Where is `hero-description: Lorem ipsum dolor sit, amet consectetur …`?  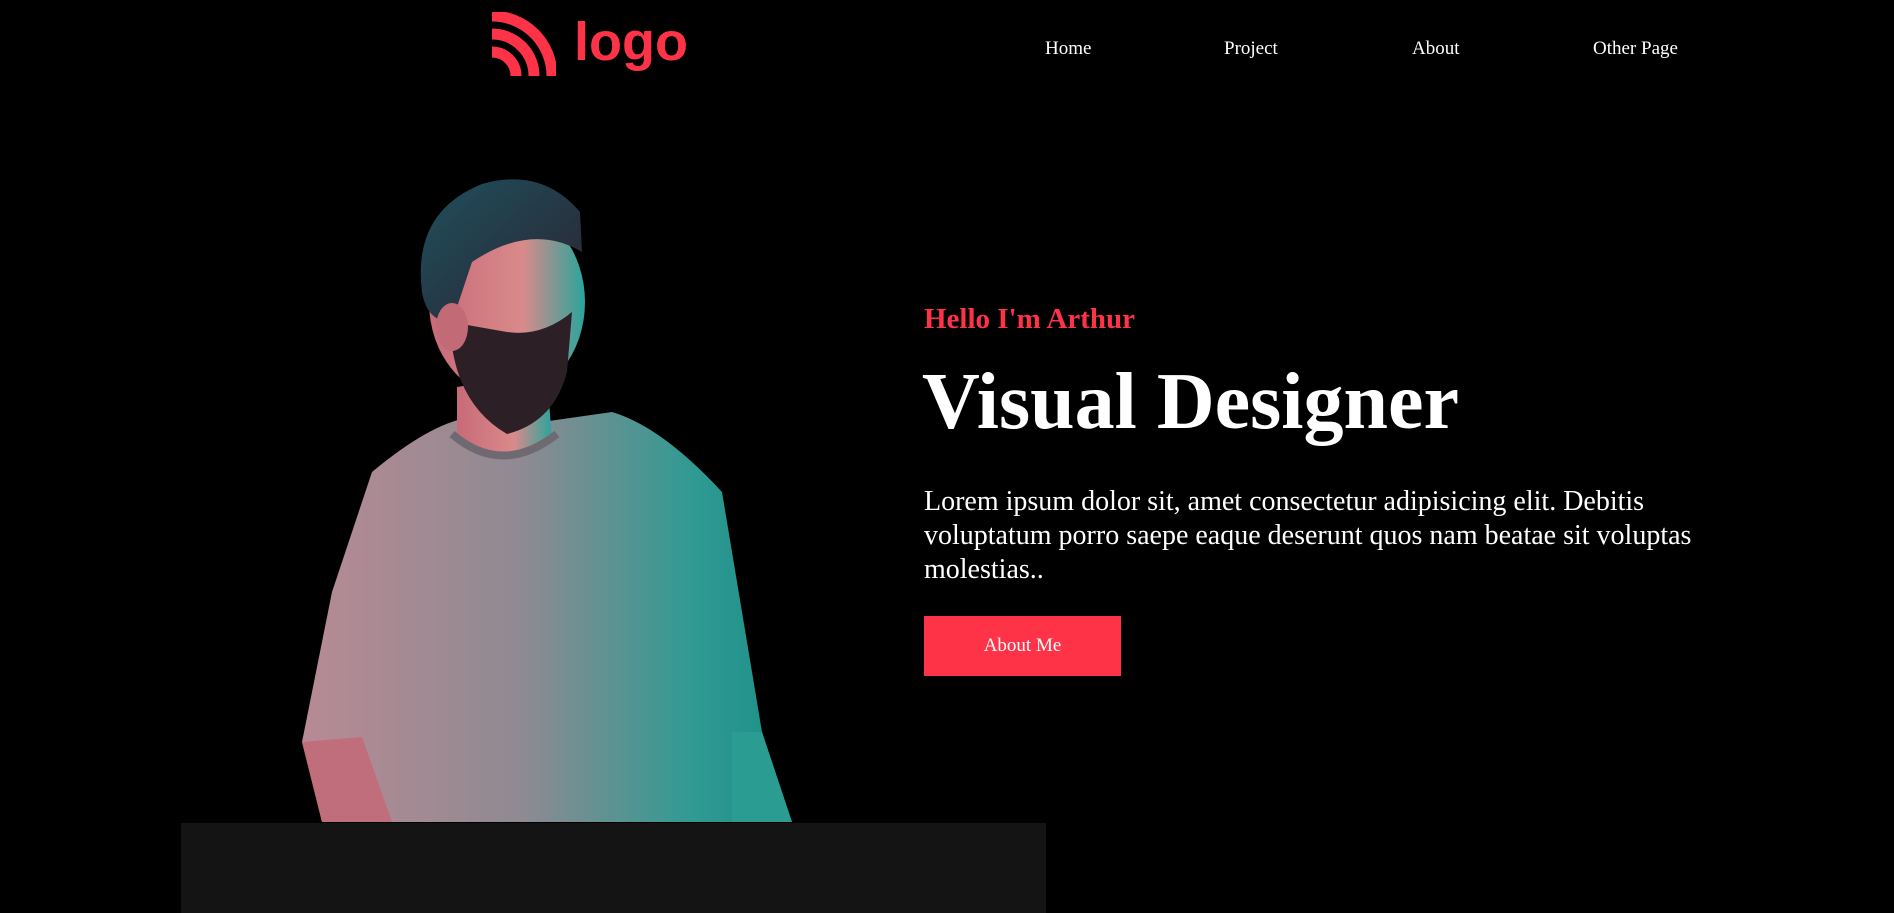 hero-description: Lorem ipsum dolor sit, amet consectetur … is located at coordinates (1308, 535).